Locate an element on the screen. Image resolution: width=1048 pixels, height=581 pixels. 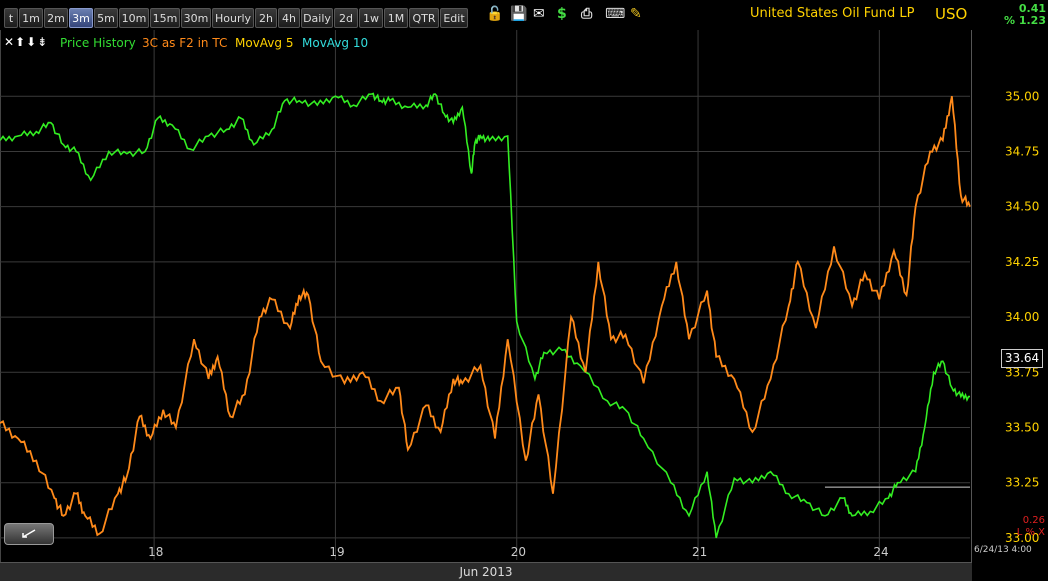
y-tick-label: 34.00 is located at coordinates (1022, 317).